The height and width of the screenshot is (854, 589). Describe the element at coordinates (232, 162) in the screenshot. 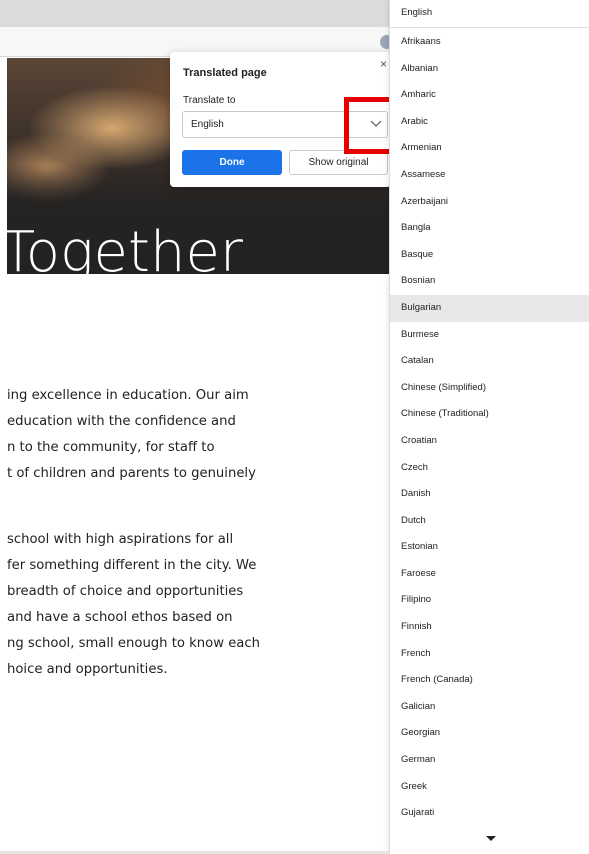

I see `done-button: Done` at that location.